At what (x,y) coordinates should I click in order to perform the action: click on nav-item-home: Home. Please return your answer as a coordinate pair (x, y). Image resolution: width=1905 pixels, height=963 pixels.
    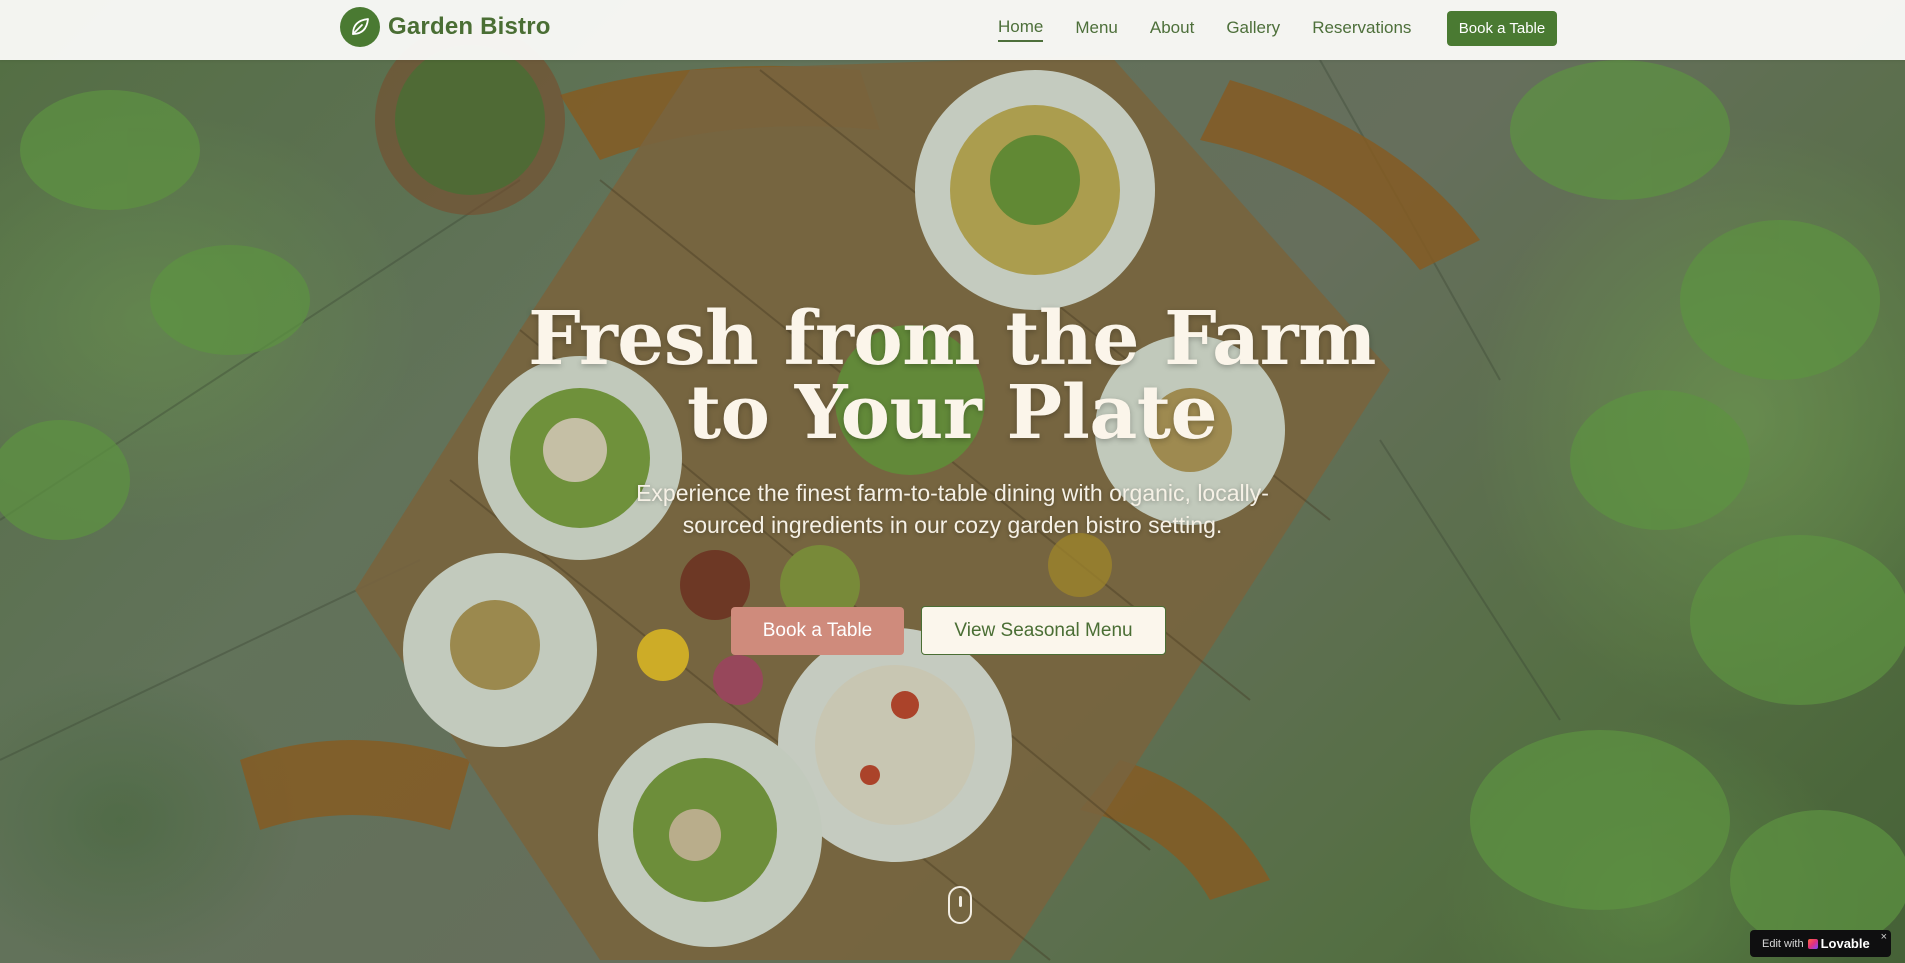
    Looking at the image, I should click on (1021, 29).